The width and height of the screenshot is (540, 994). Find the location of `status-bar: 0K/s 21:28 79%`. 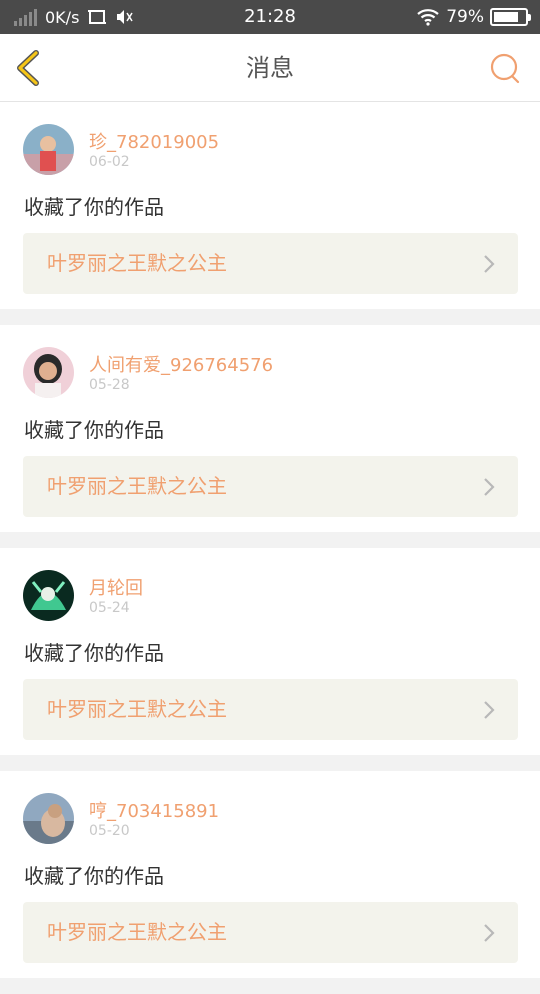

status-bar: 0K/s 21:28 79% is located at coordinates (270, 17).